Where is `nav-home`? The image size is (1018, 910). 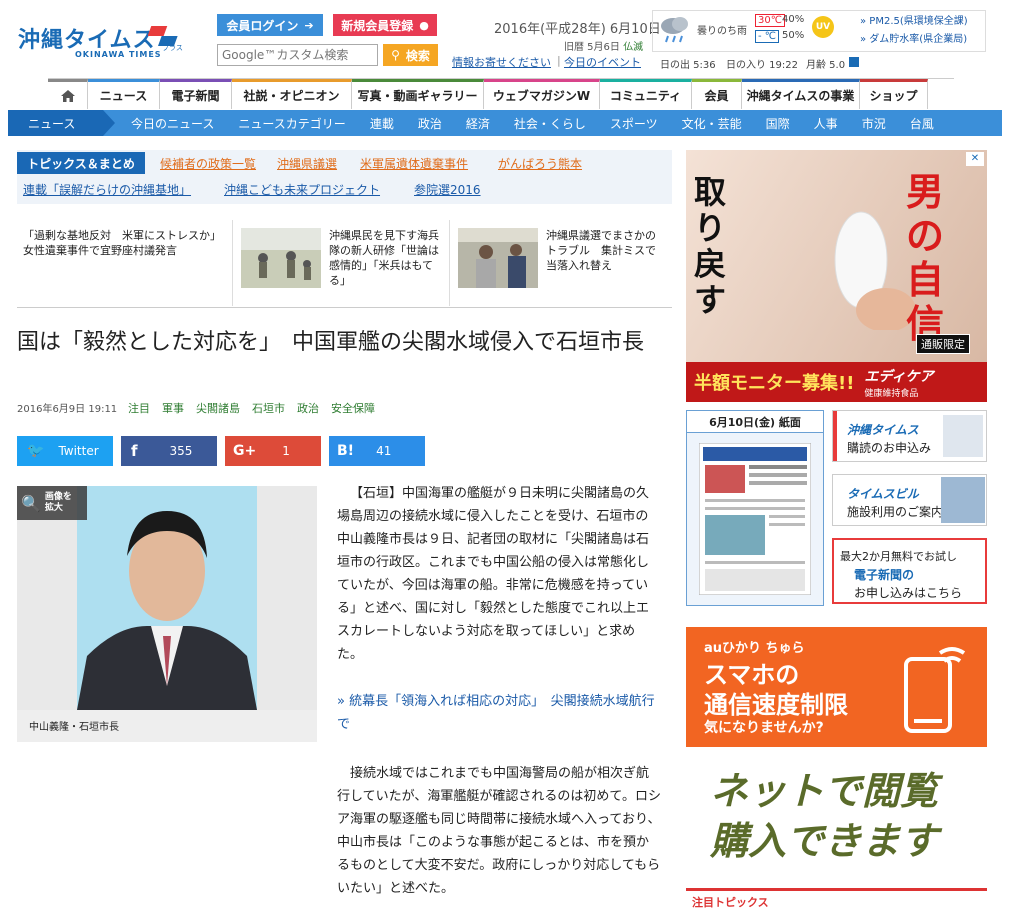 nav-home is located at coordinates (68, 94).